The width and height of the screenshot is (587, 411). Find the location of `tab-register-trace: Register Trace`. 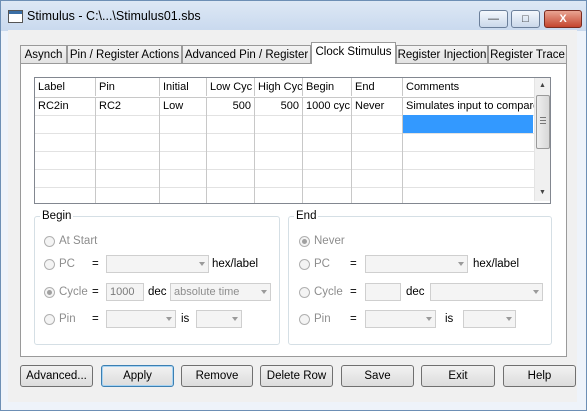

tab-register-trace: Register Trace is located at coordinates (527, 54).